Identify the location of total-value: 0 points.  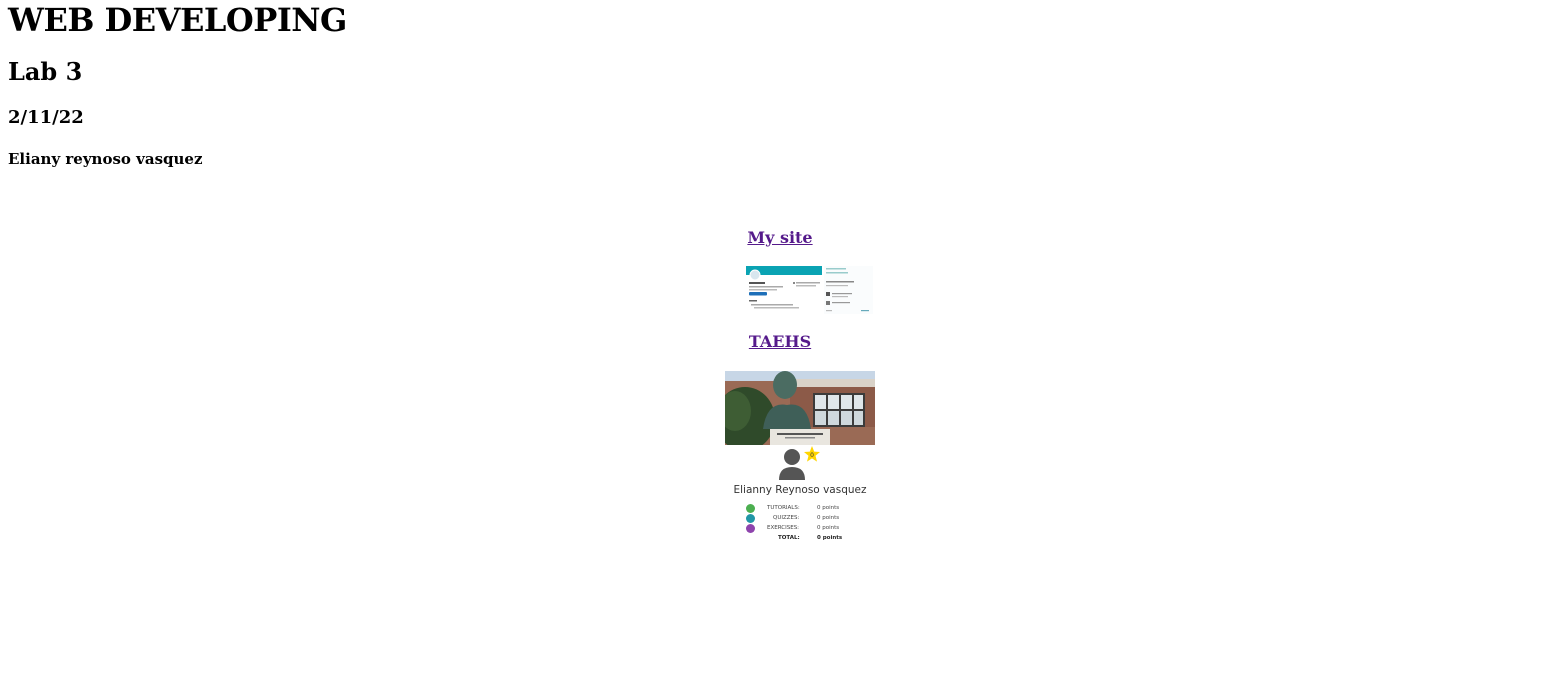
(830, 538).